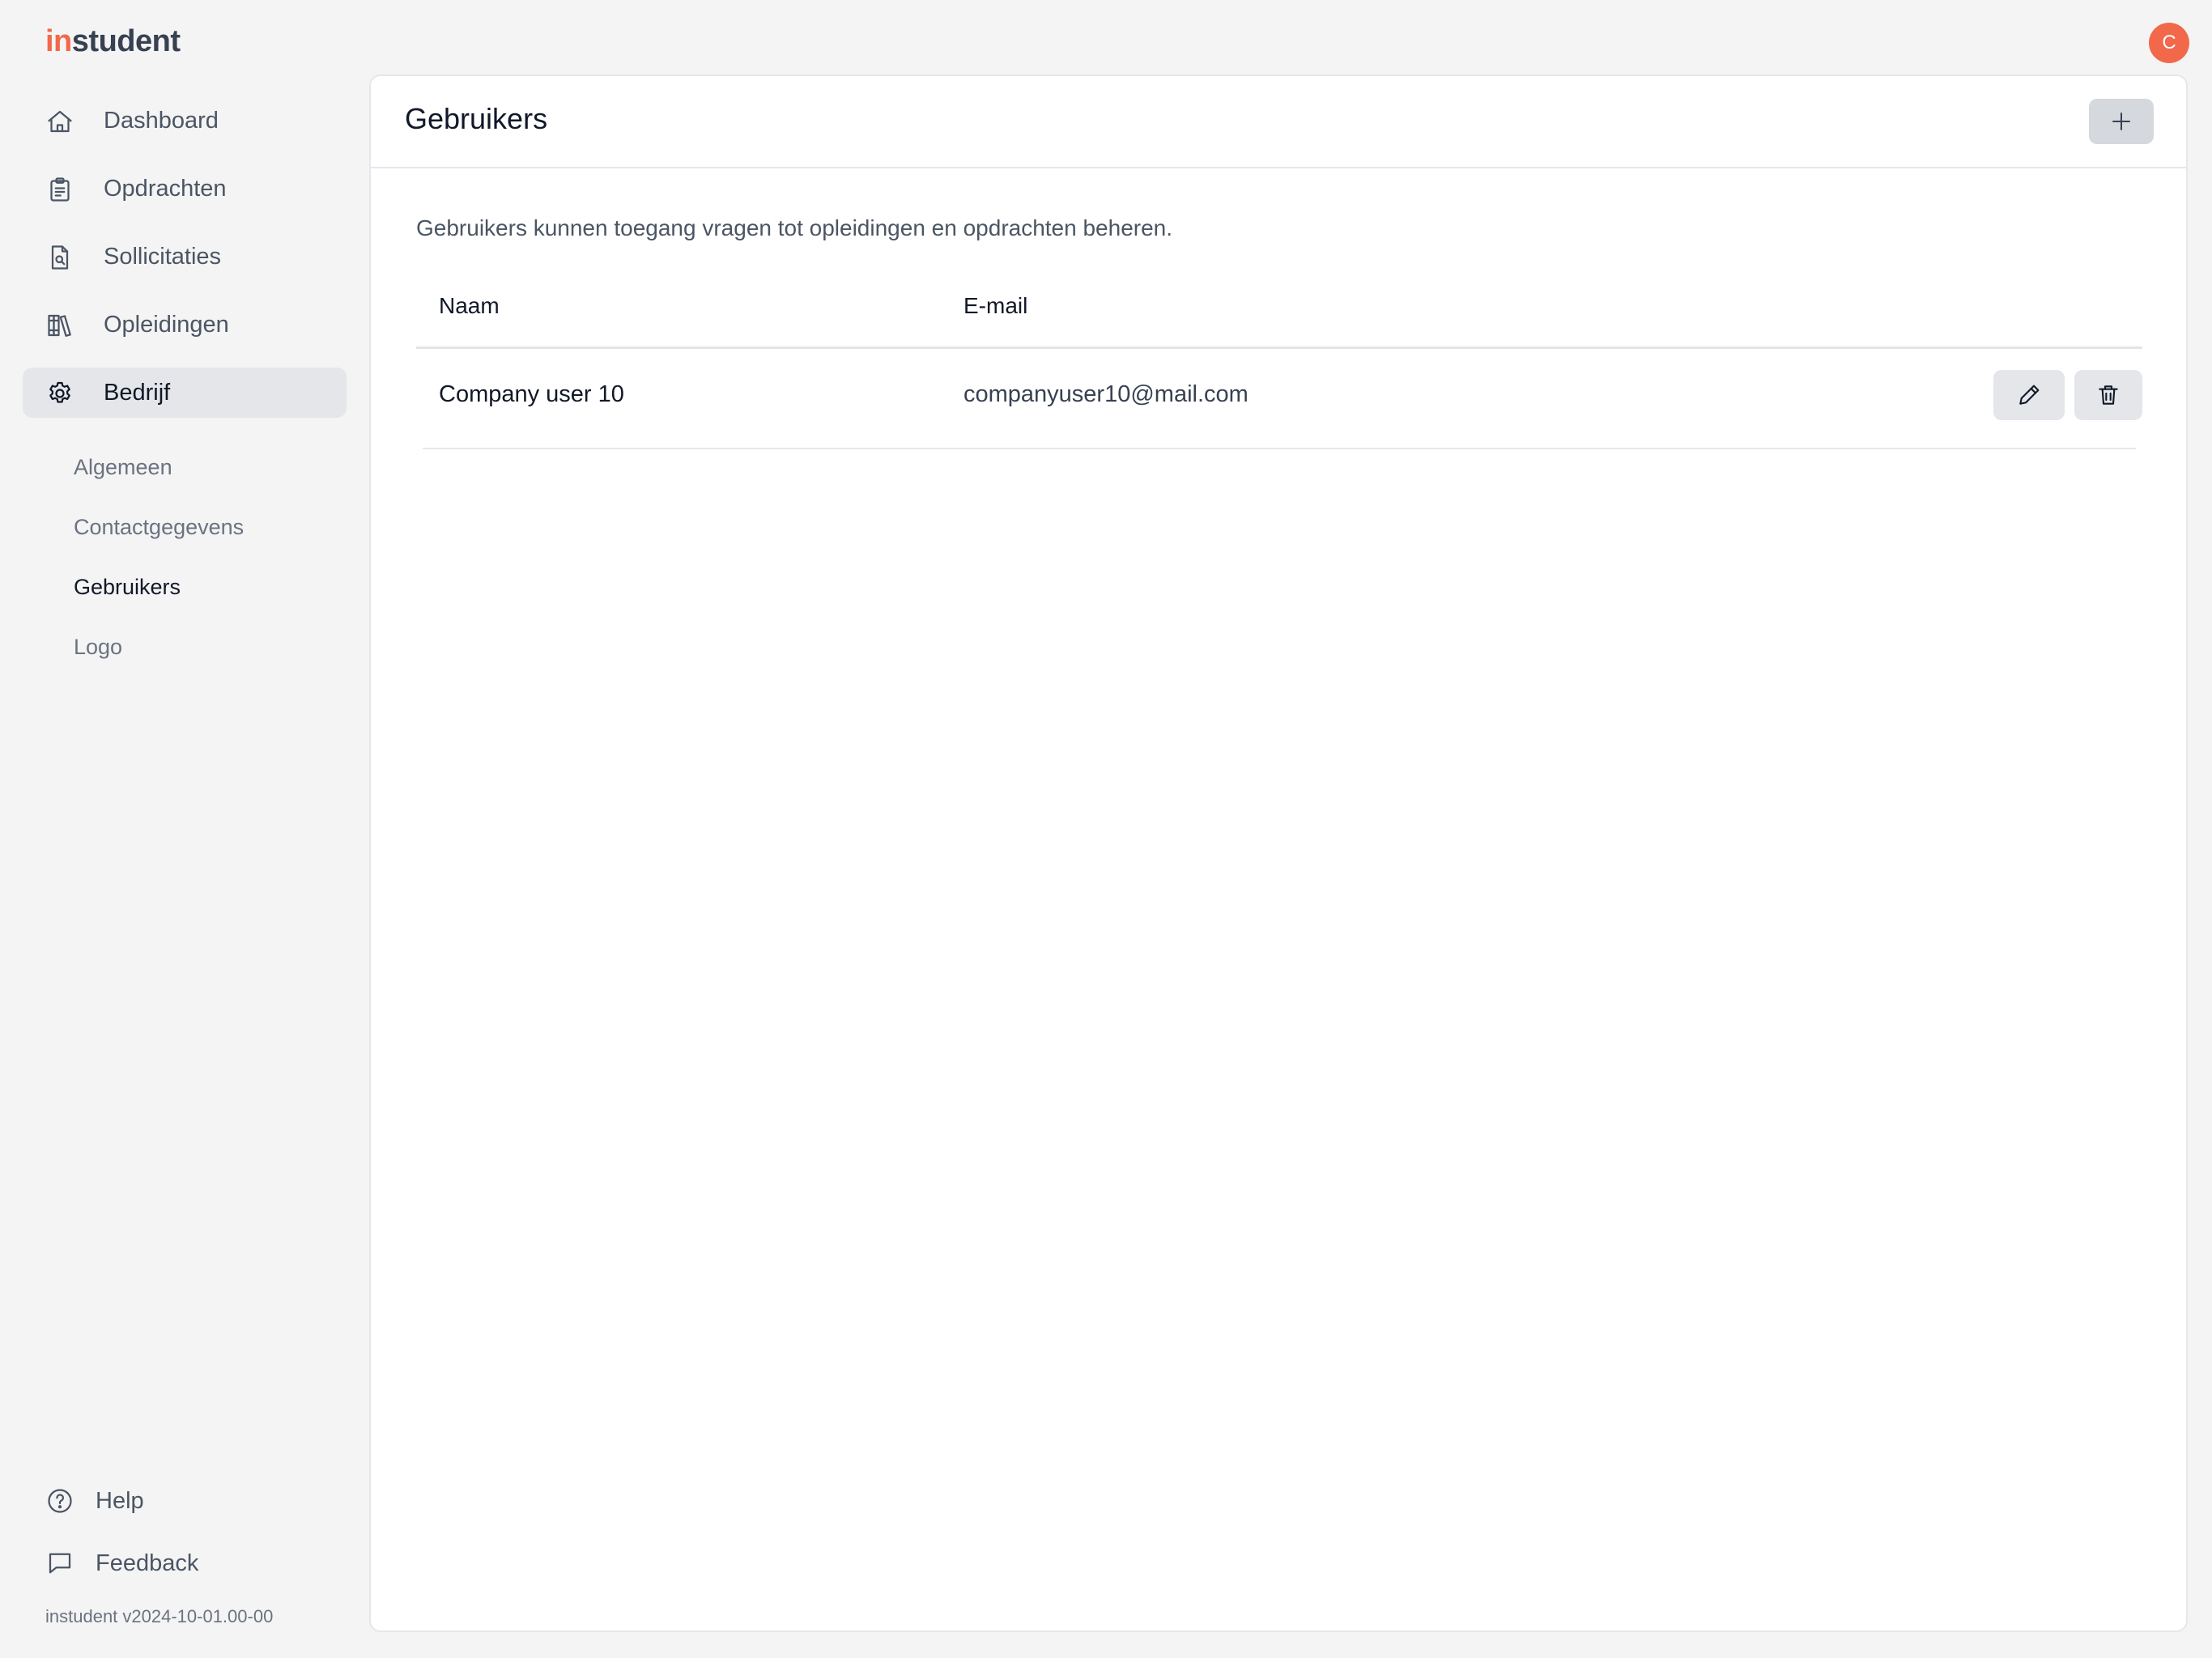 The width and height of the screenshot is (2212, 1658). Describe the element at coordinates (123, 467) in the screenshot. I see `subnav-item-algemeen: Algemeen` at that location.